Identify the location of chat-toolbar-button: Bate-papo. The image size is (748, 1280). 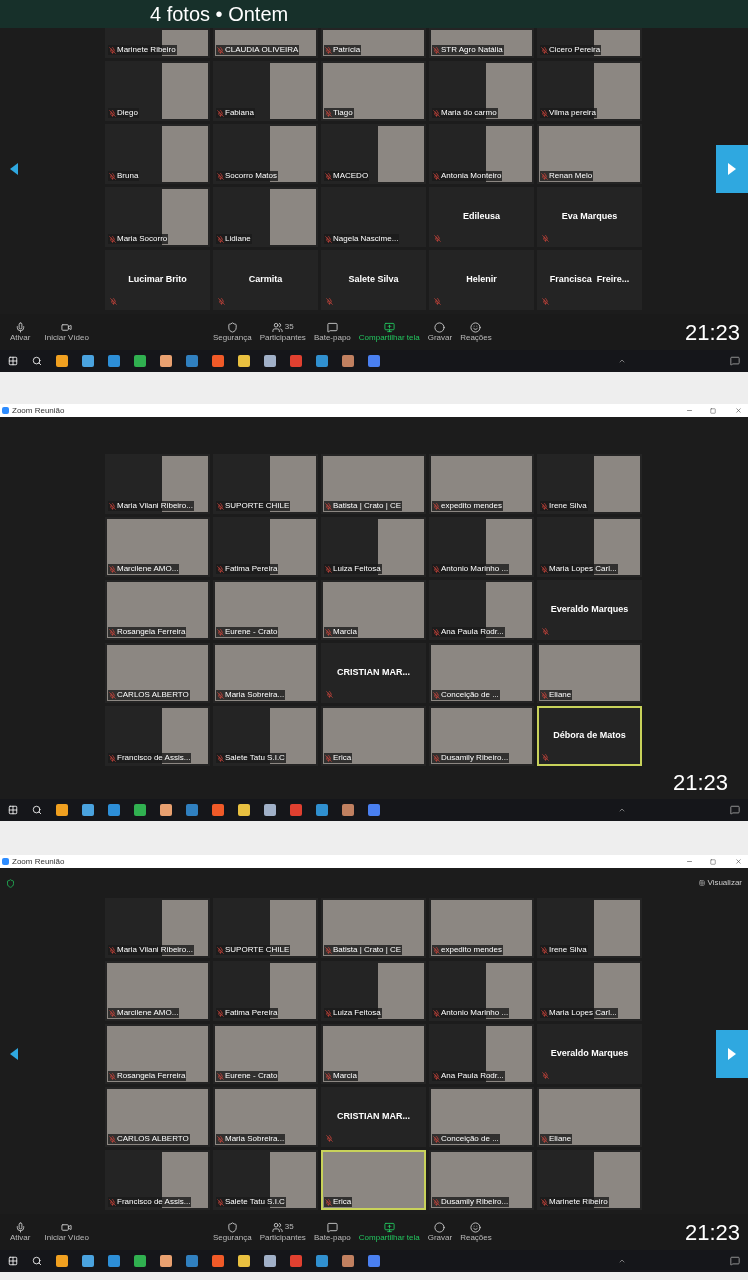
(332, 1232).